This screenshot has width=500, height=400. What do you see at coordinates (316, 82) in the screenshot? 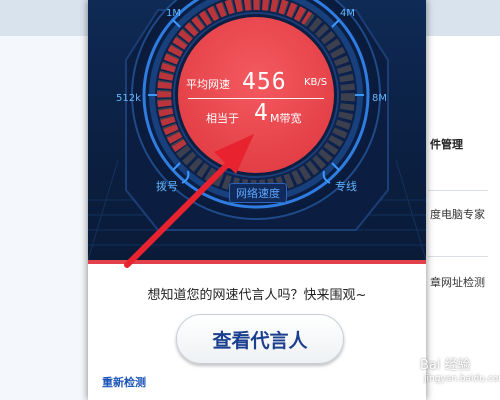
I see `average-speed-unit: KB/S` at bounding box center [316, 82].